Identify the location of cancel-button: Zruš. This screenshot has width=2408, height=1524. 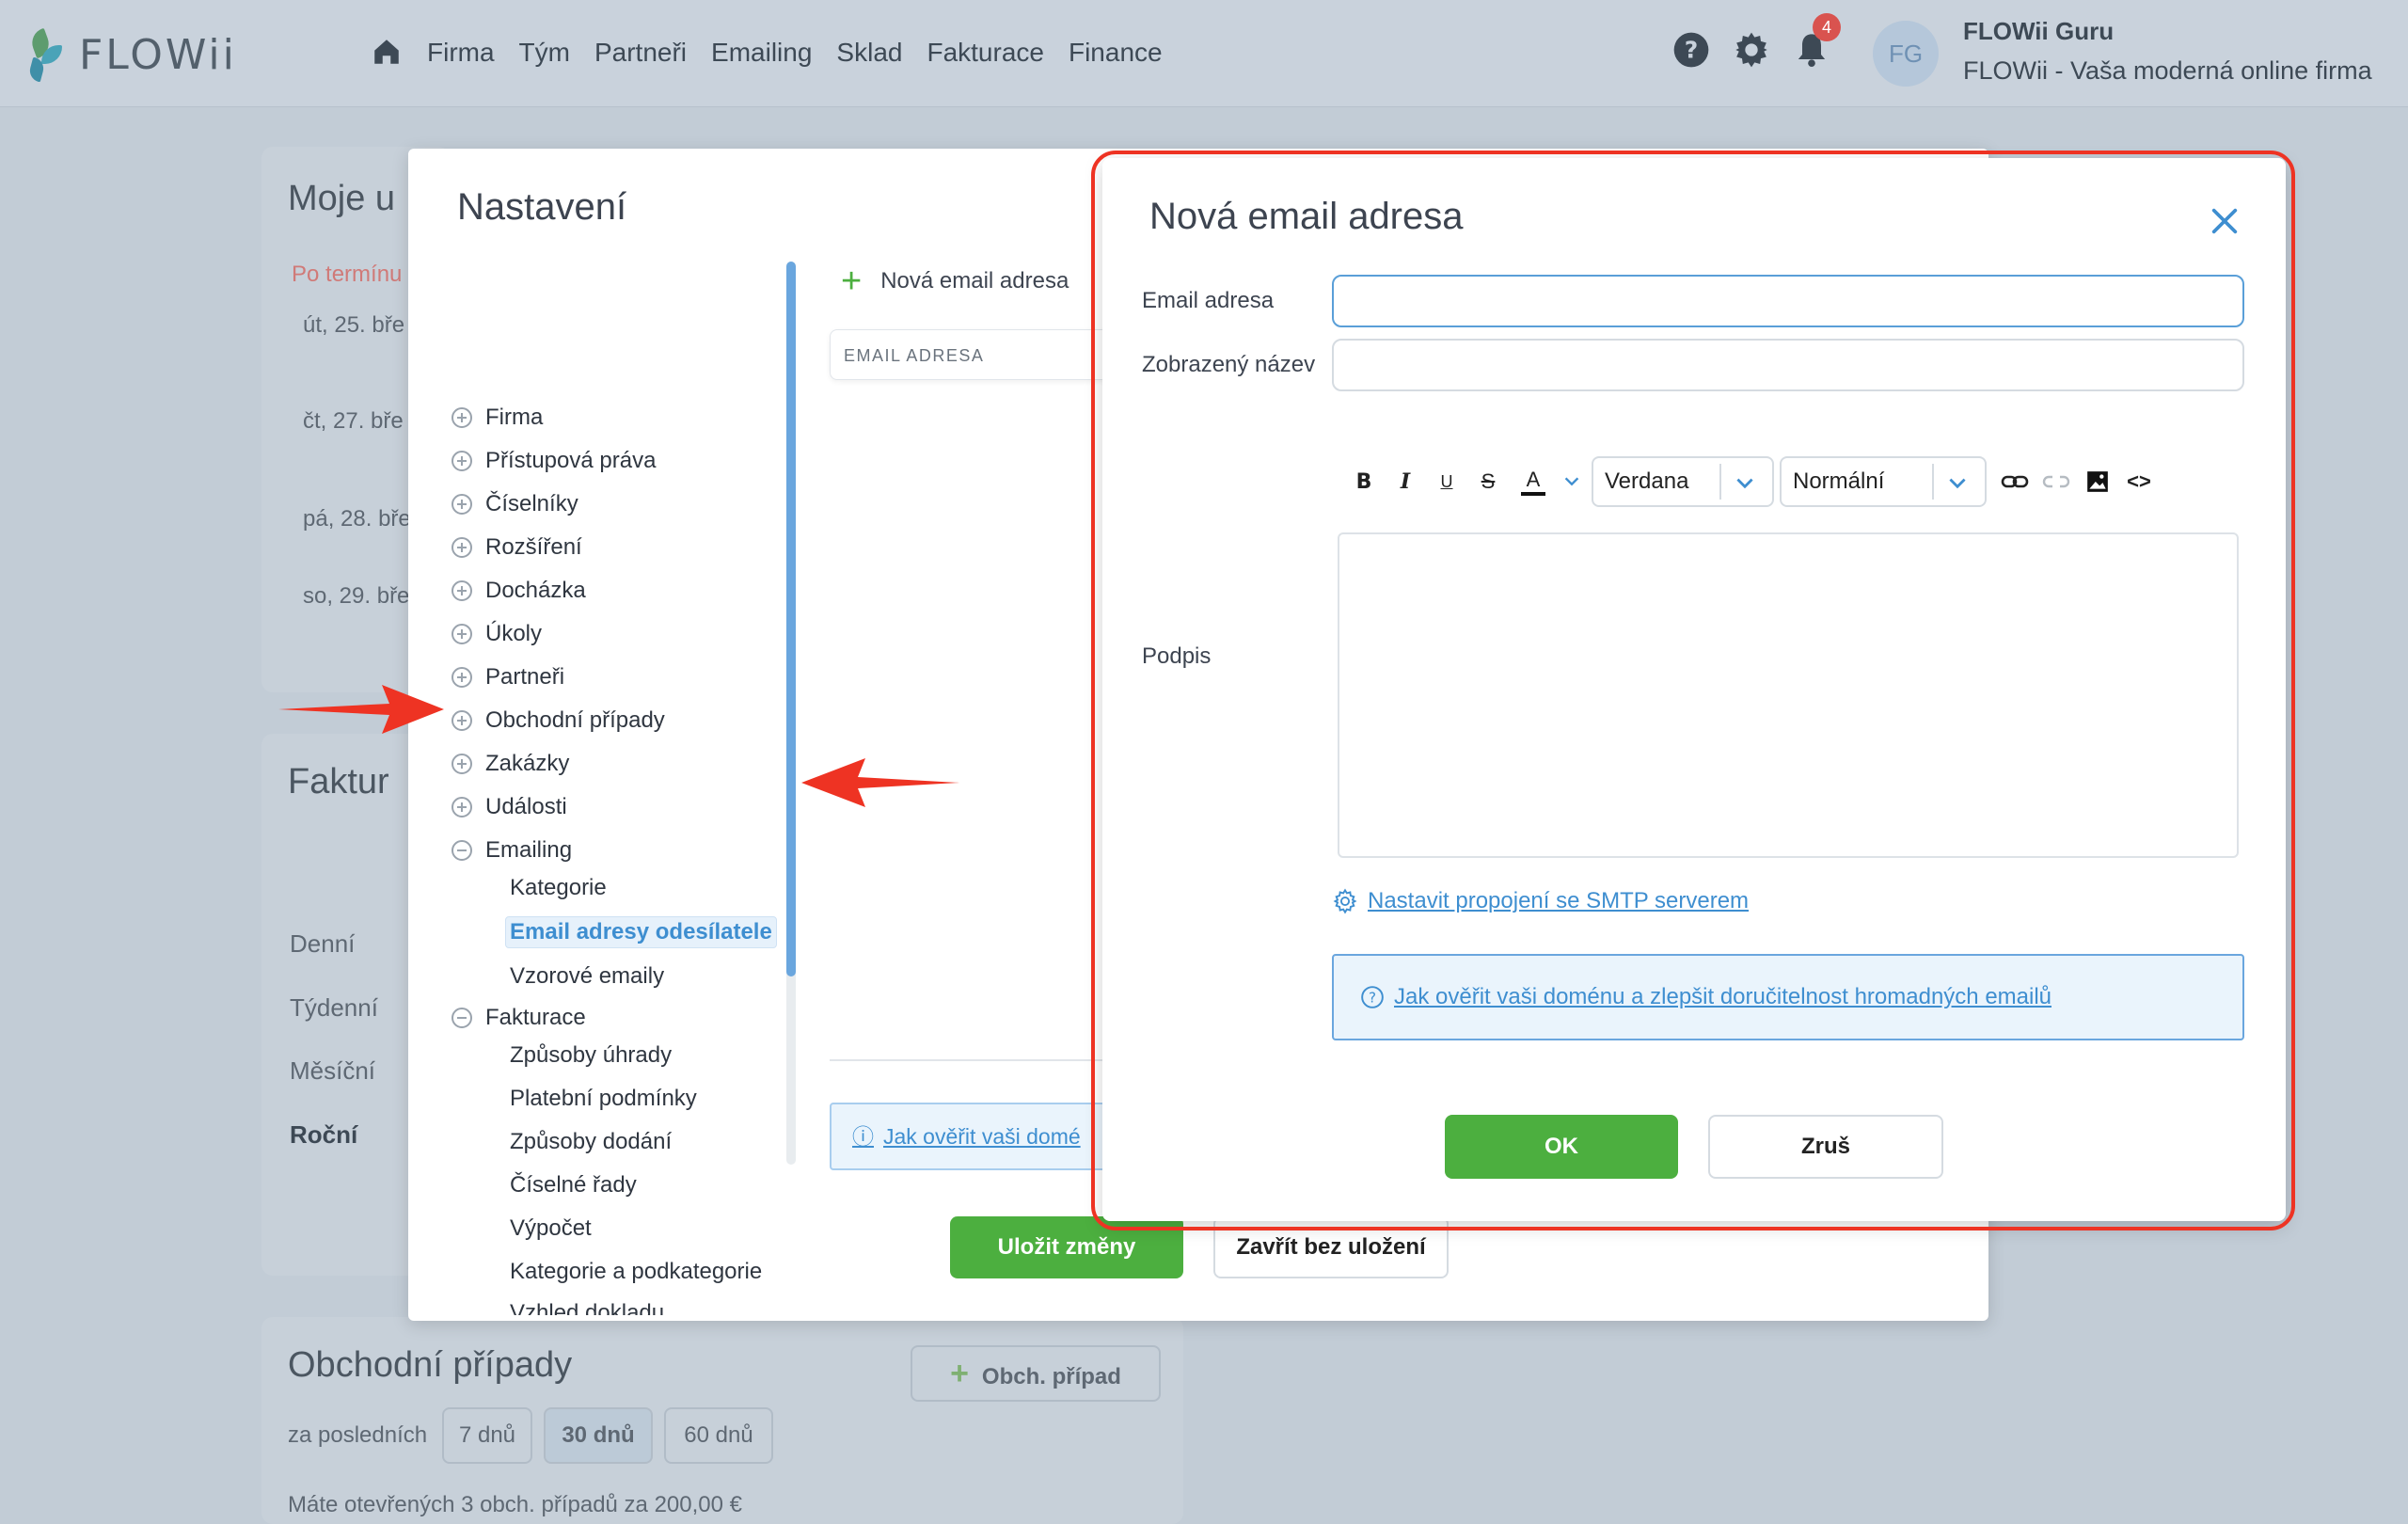
(1826, 1147).